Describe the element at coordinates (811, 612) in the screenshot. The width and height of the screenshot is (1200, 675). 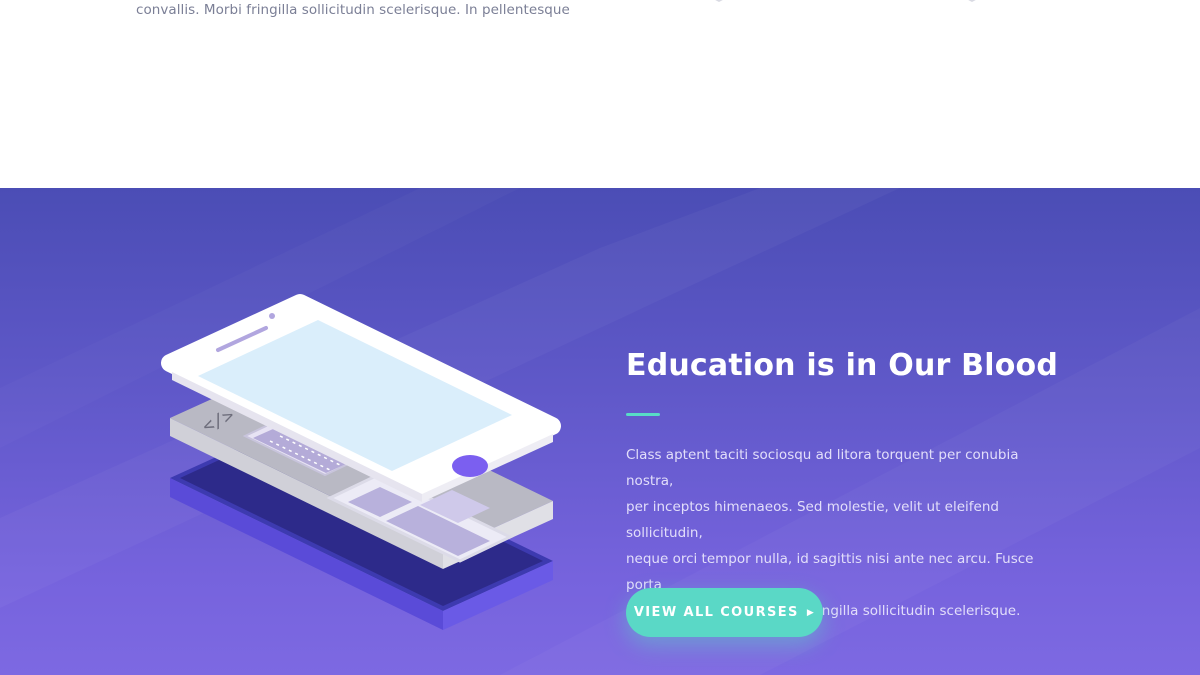
I see `caret-right-icon: ▶` at that location.